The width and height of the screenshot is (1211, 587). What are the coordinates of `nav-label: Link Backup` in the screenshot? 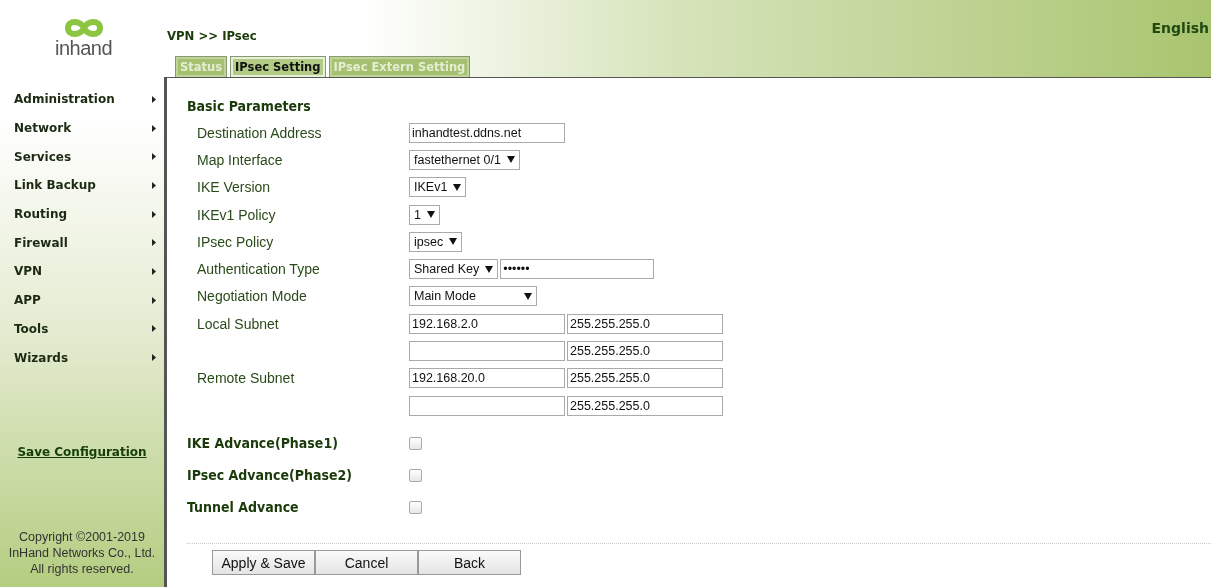 It's located at (55, 185).